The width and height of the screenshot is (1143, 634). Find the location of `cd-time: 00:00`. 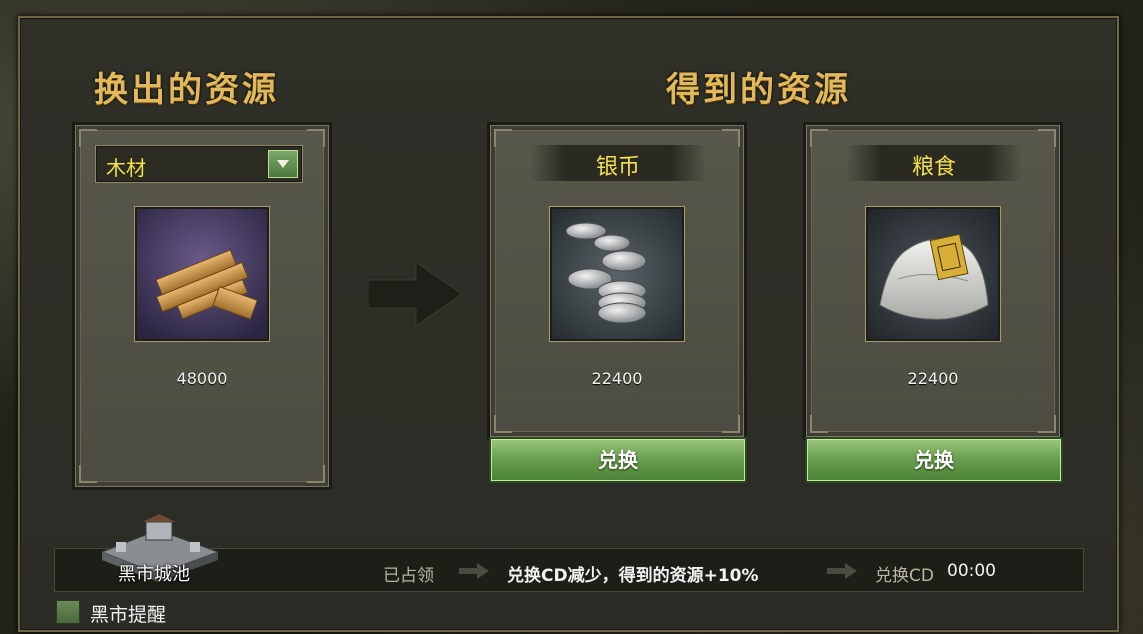

cd-time: 00:00 is located at coordinates (971, 571).